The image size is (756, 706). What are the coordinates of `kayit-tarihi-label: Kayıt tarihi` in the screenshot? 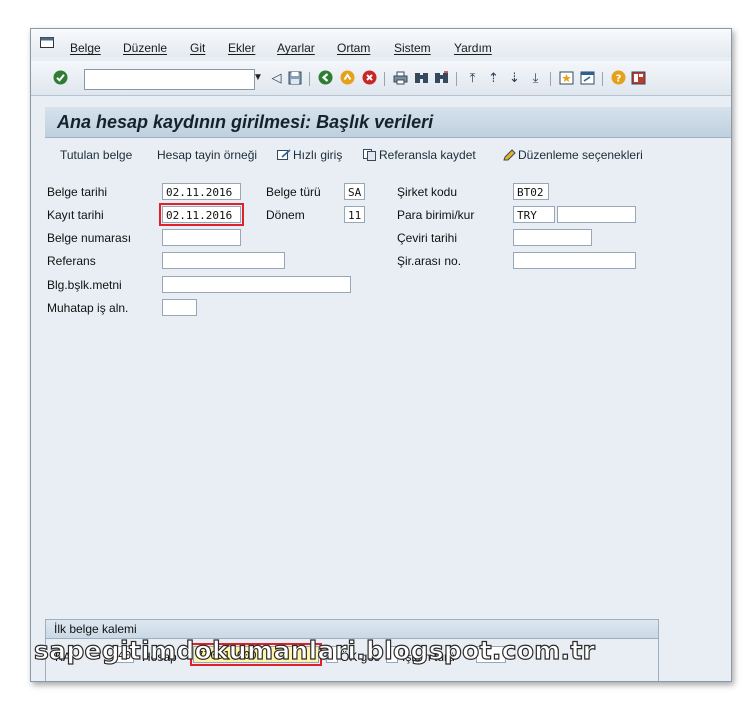 It's located at (75, 215).